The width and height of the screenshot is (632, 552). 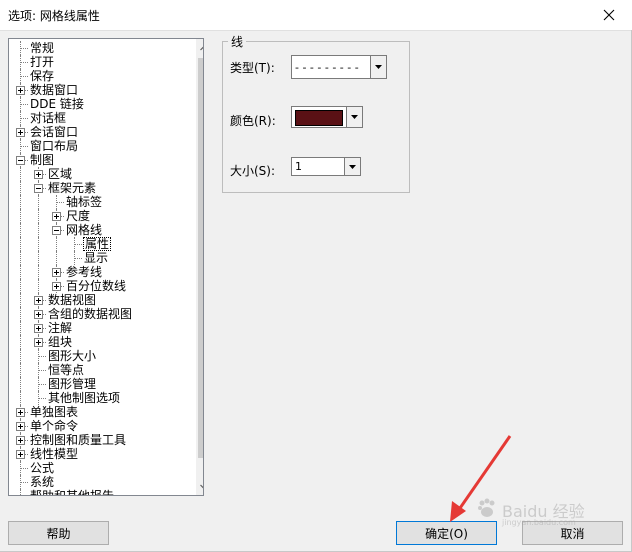 What do you see at coordinates (316, 15) in the screenshot?
I see `title-bar: 选项: 网格线属性` at bounding box center [316, 15].